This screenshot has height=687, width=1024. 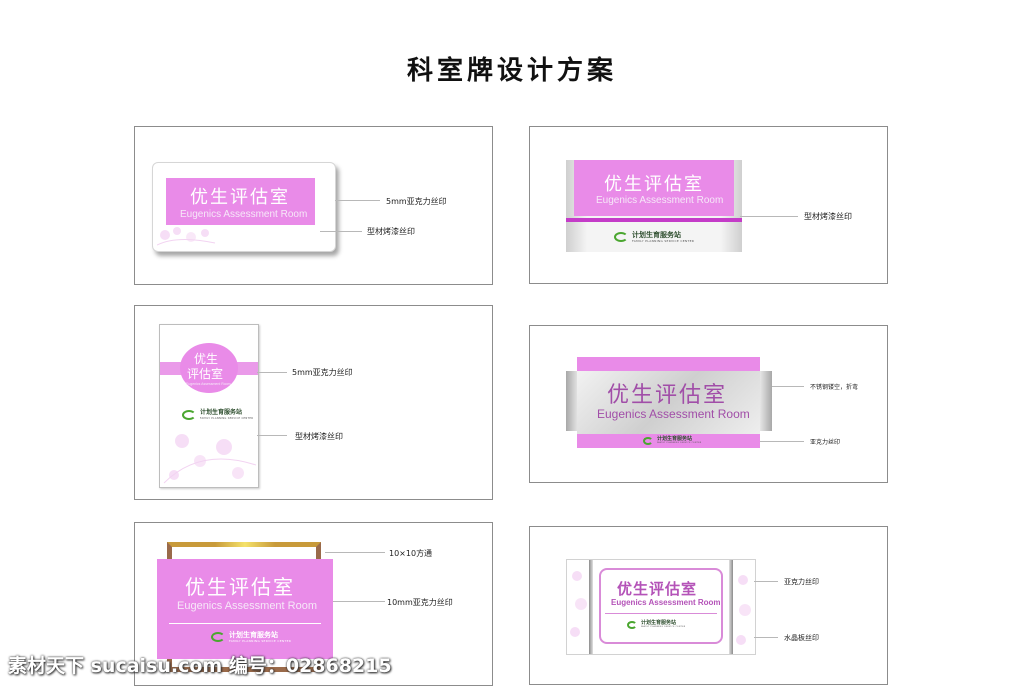 I want to click on page-title: 科室牌设计方案, so click(x=511, y=71).